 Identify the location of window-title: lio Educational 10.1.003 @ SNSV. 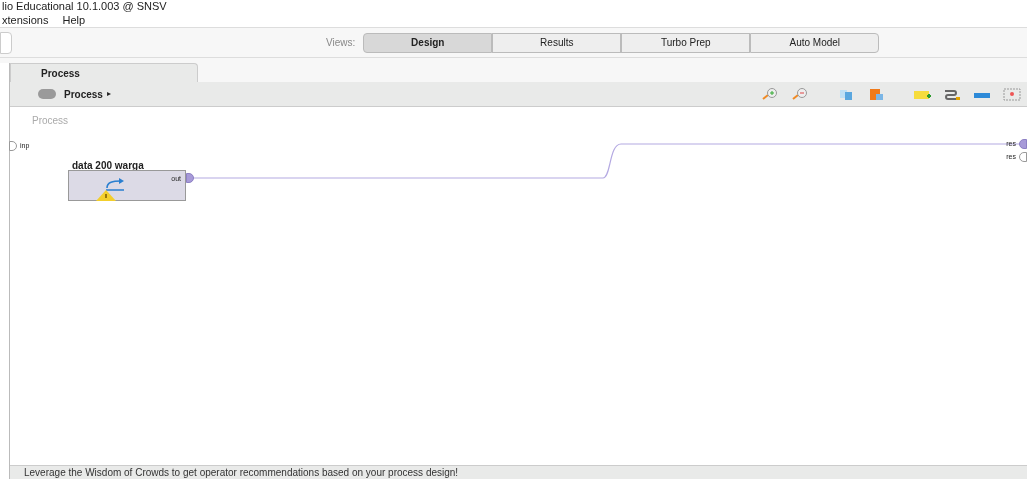
(84, 6).